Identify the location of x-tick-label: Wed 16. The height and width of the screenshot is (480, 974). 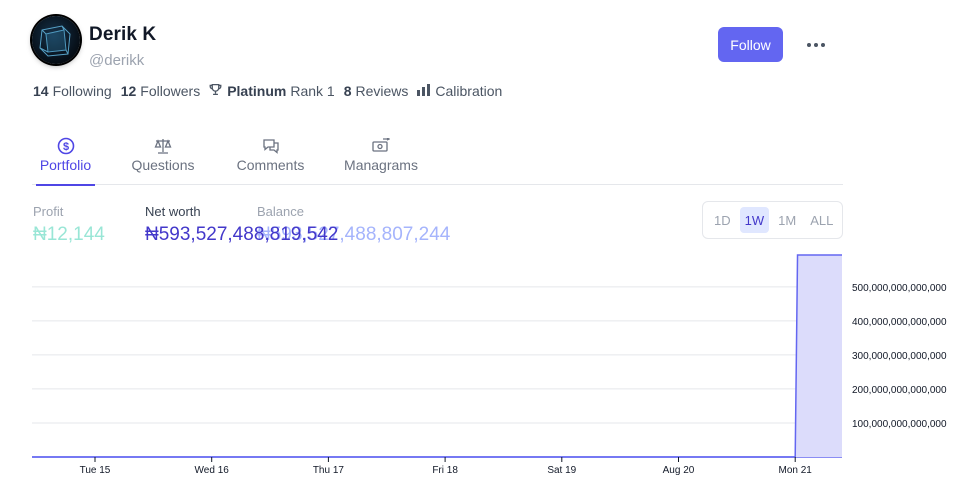
(212, 470).